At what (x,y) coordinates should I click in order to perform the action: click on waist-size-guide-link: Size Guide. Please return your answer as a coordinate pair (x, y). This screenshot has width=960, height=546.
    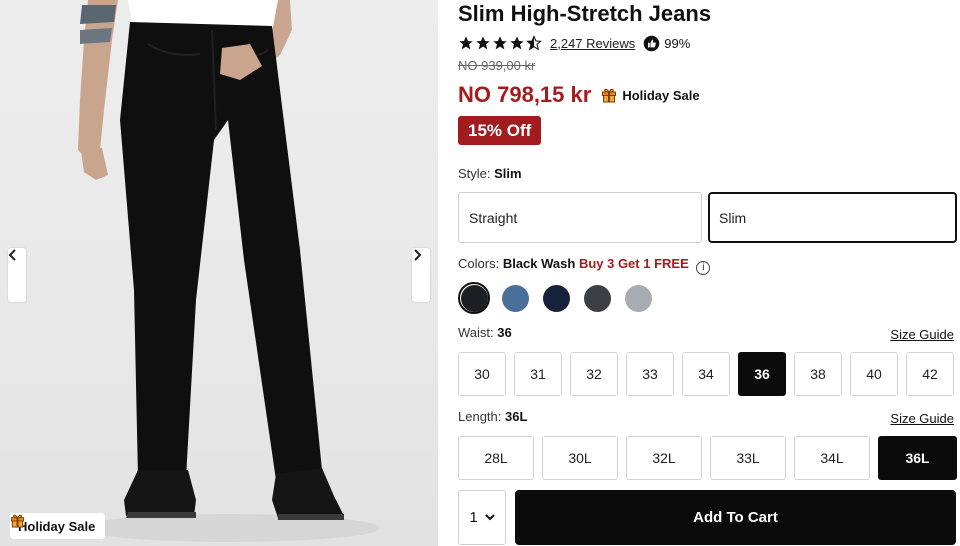
    Looking at the image, I should click on (922, 334).